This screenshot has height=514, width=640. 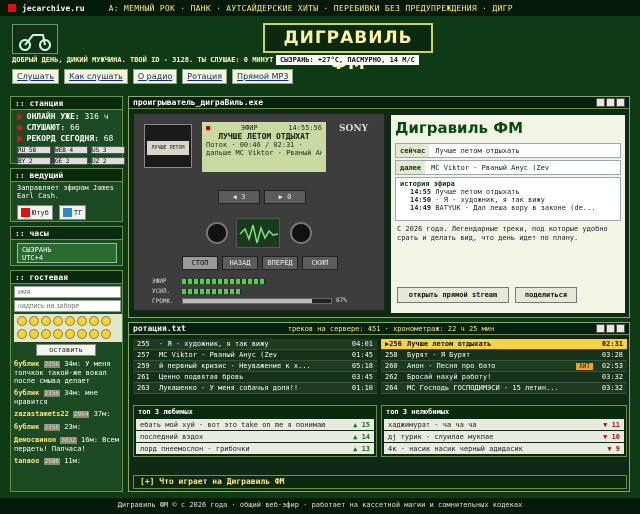 I want to click on youtube-icon, so click(x=25, y=212).